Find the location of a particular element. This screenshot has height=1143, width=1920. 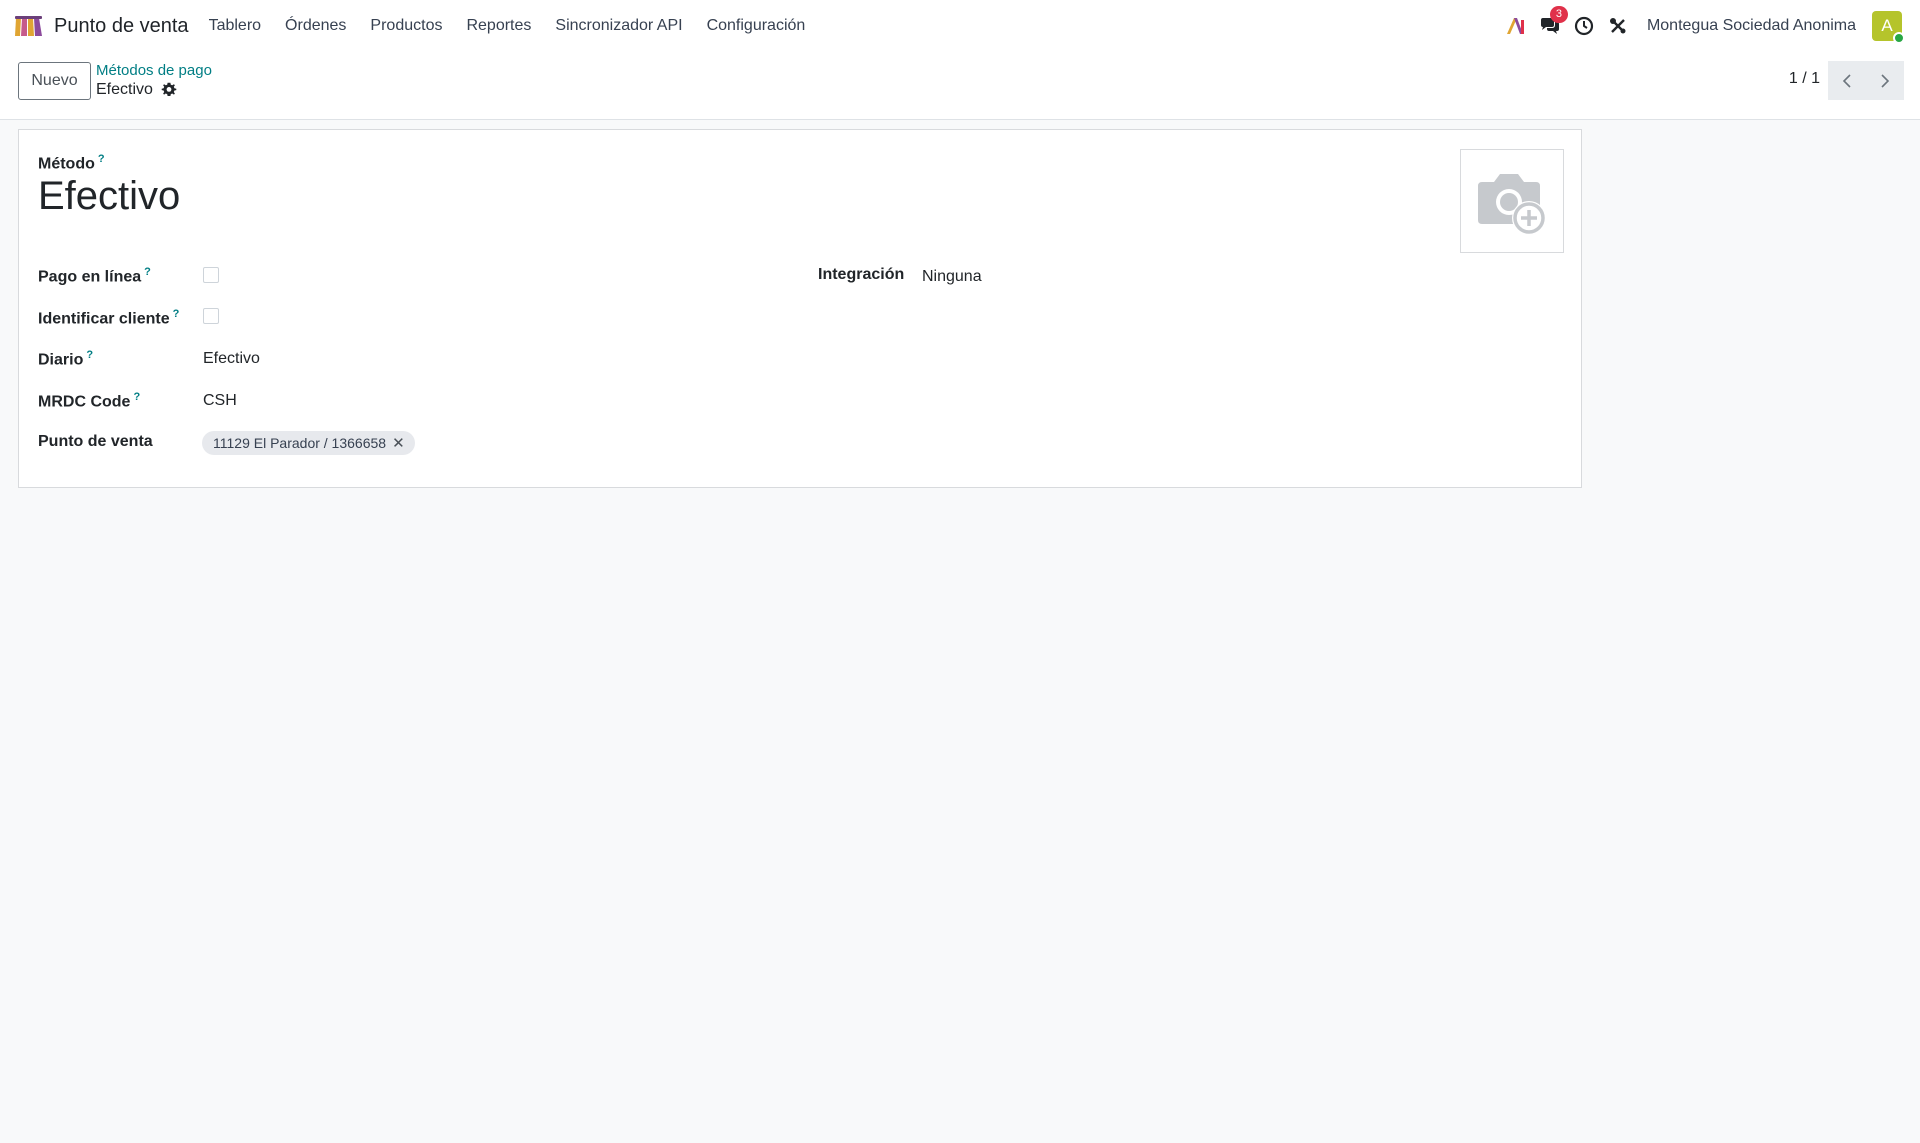

journal-help-icon: ? is located at coordinates (89, 355).